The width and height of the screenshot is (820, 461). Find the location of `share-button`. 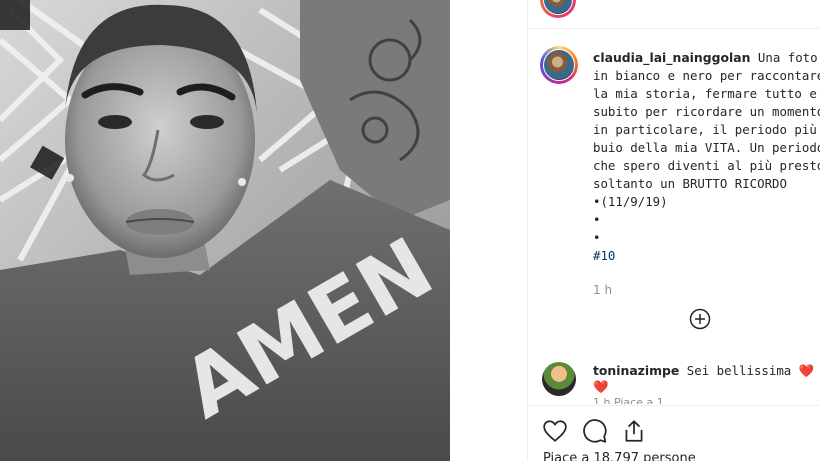

share-button is located at coordinates (634, 431).